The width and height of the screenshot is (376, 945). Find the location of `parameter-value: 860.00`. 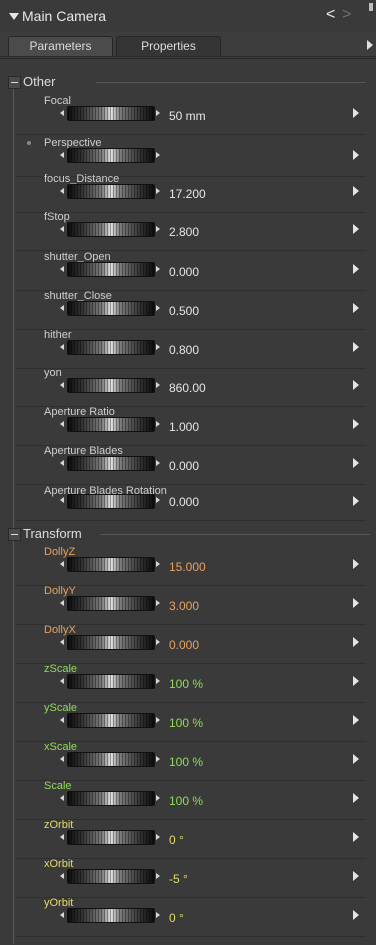

parameter-value: 860.00 is located at coordinates (187, 388).